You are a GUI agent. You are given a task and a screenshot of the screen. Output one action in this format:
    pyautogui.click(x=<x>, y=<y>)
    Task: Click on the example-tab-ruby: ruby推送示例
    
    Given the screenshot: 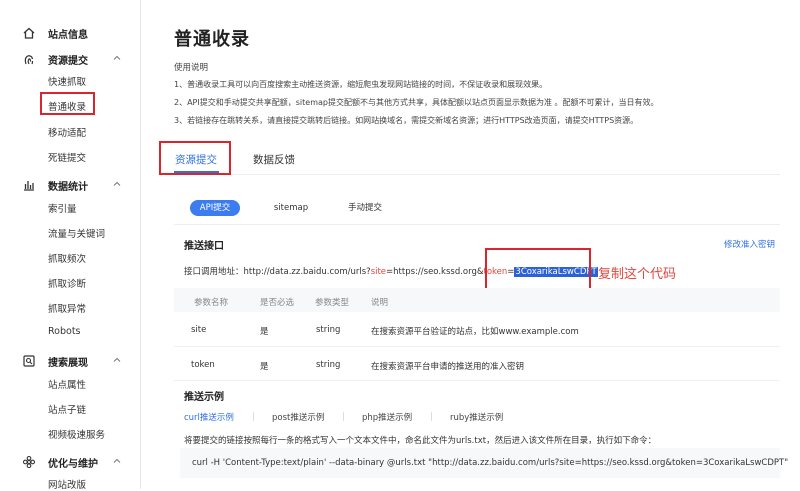 What is the action you would take?
    pyautogui.click(x=476, y=417)
    